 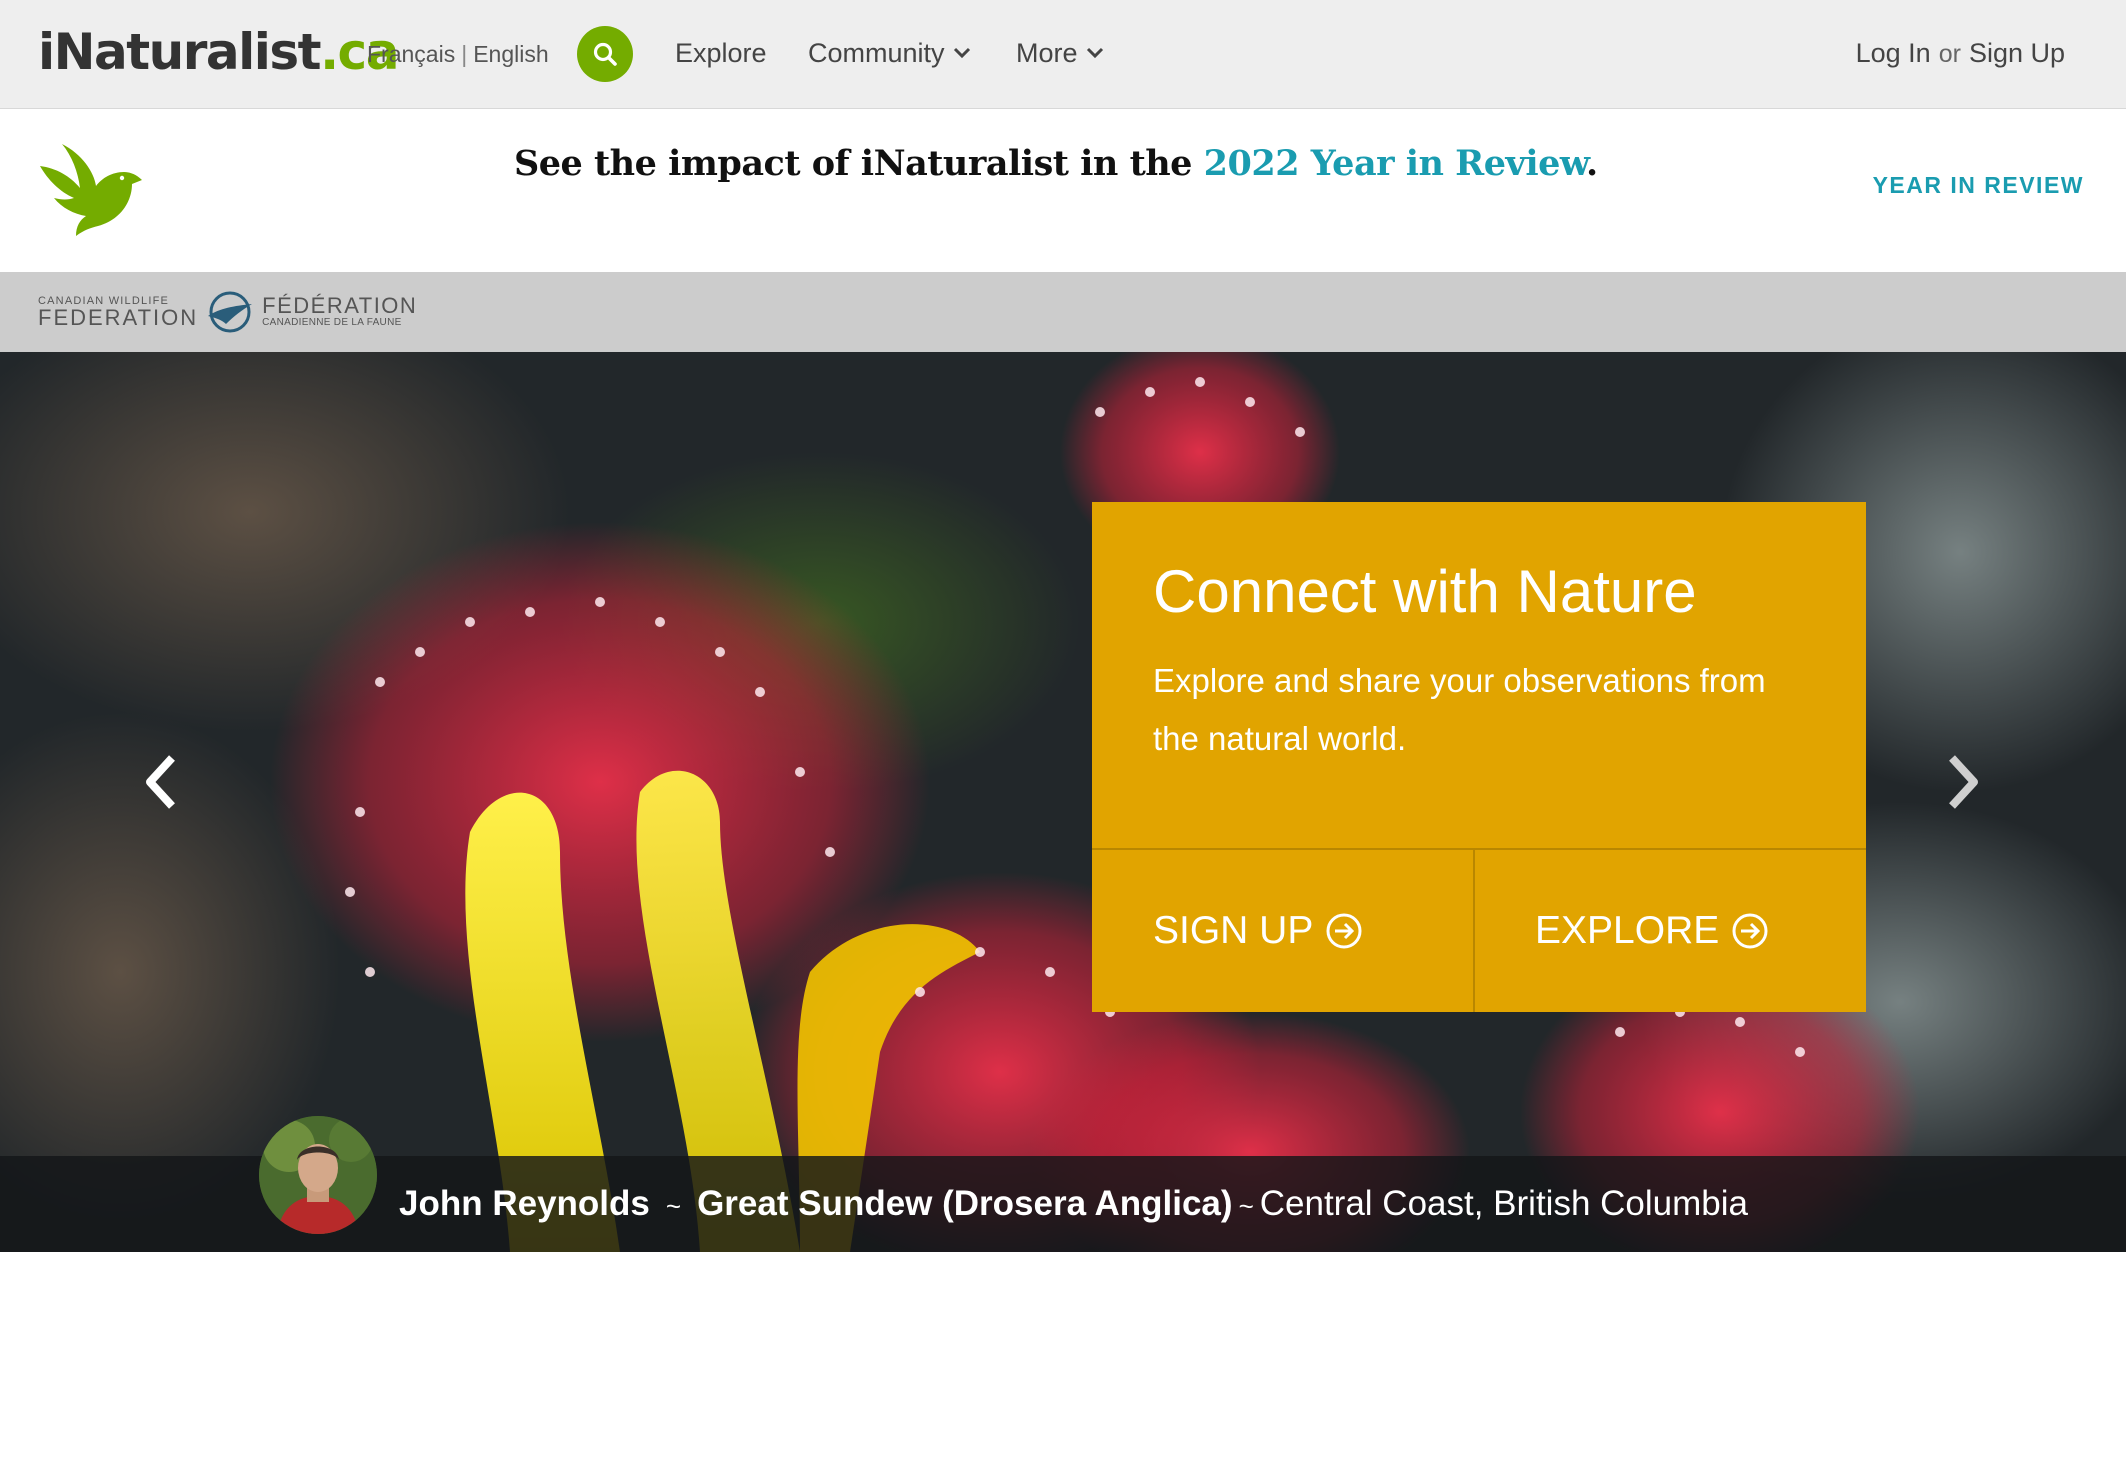 I want to click on avatar, so click(x=318, y=1175).